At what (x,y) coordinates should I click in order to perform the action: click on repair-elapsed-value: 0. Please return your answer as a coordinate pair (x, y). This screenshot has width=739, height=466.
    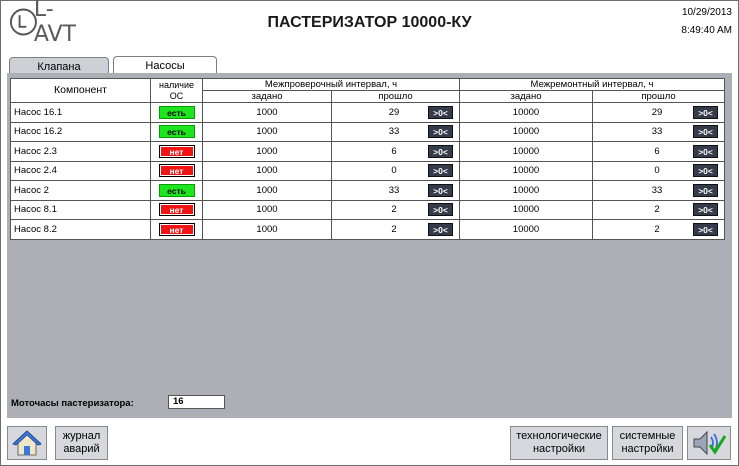
    Looking at the image, I should click on (657, 171).